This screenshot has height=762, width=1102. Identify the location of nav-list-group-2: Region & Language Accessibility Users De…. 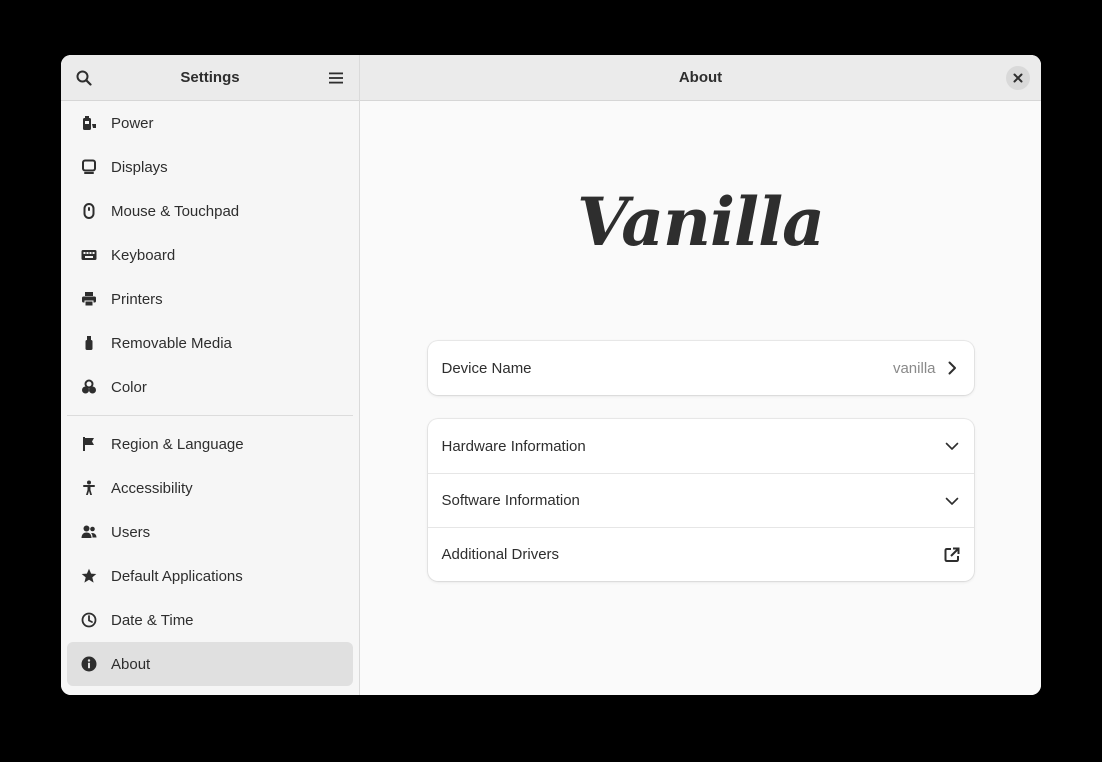
(210, 554).